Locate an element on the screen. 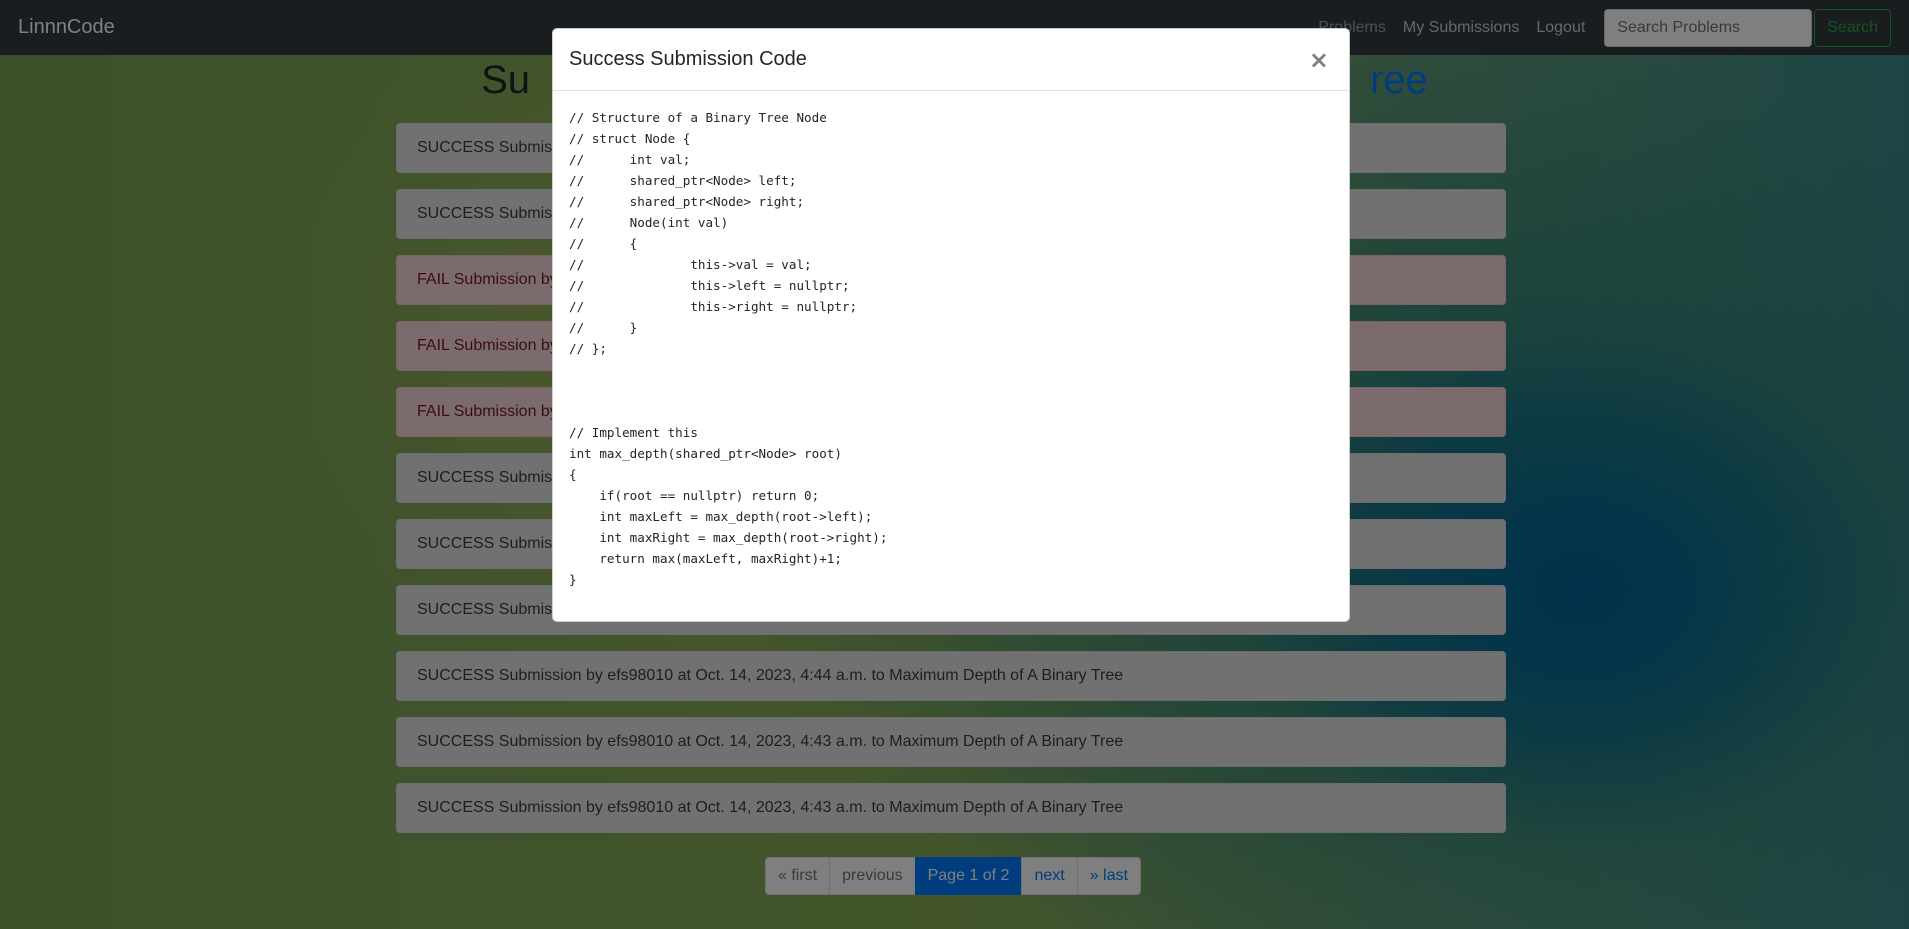 Image resolution: width=1909 pixels, height=929 pixels. pagination-previous: previous is located at coordinates (872, 876).